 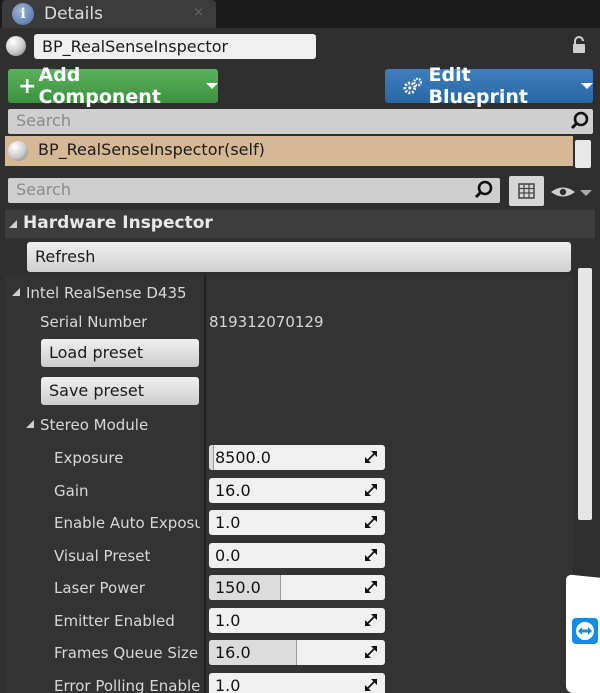 What do you see at coordinates (151, 149) in the screenshot?
I see `component-label: BP_RealSenseInspector(self)` at bounding box center [151, 149].